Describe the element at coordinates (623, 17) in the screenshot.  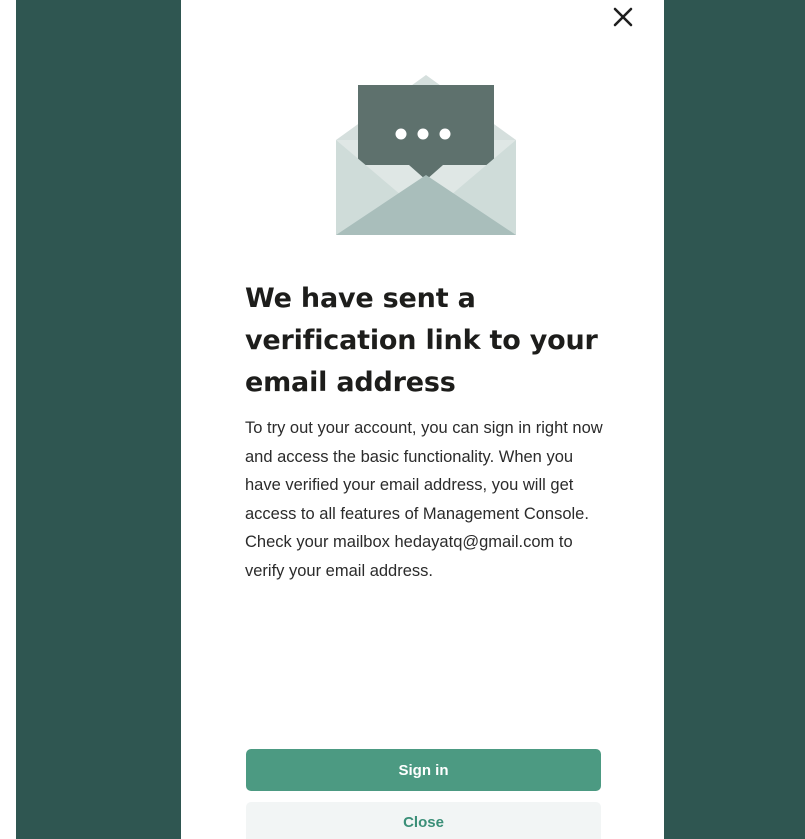
I see `close-icon` at that location.